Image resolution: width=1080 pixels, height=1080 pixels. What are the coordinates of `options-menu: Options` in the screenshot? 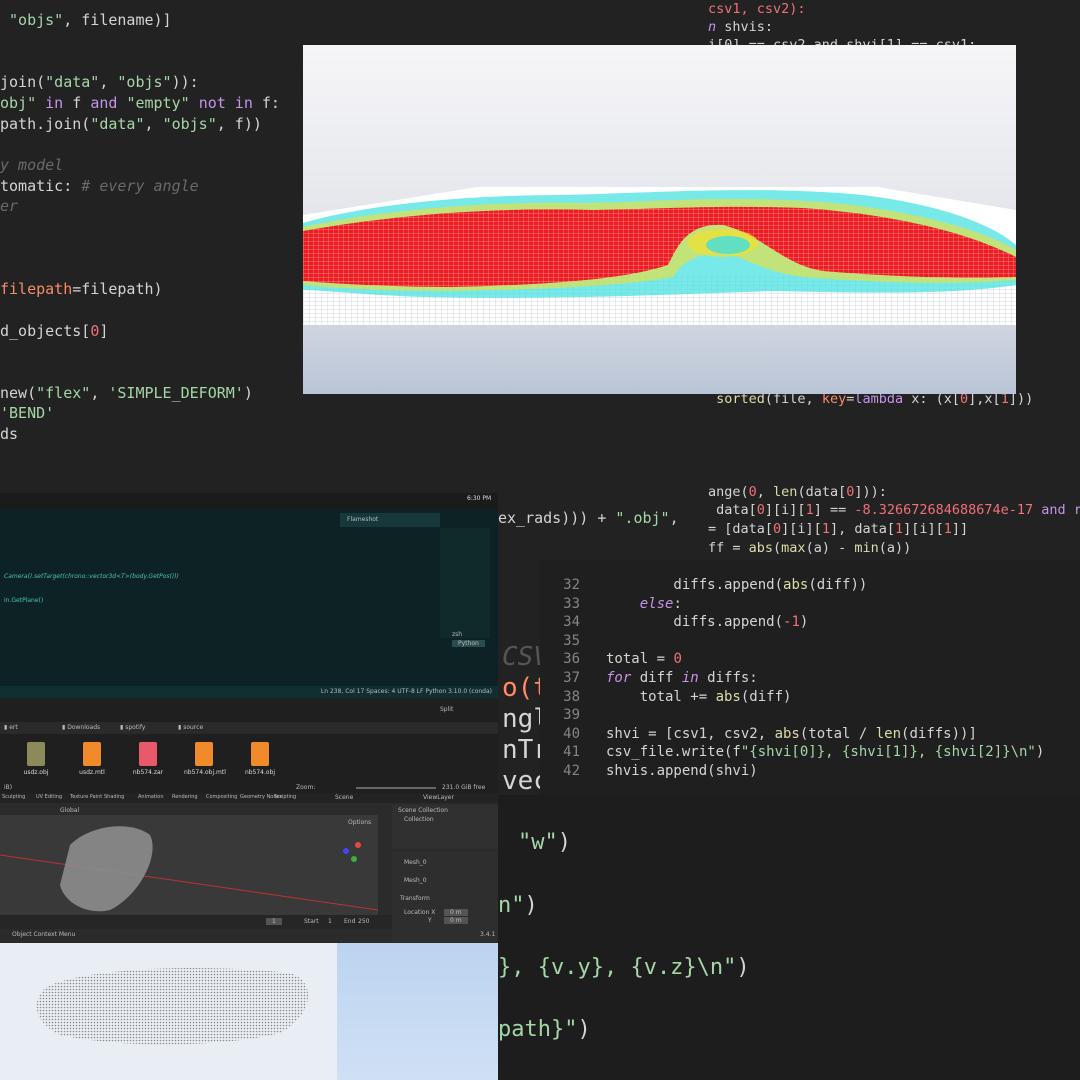 It's located at (359, 822).